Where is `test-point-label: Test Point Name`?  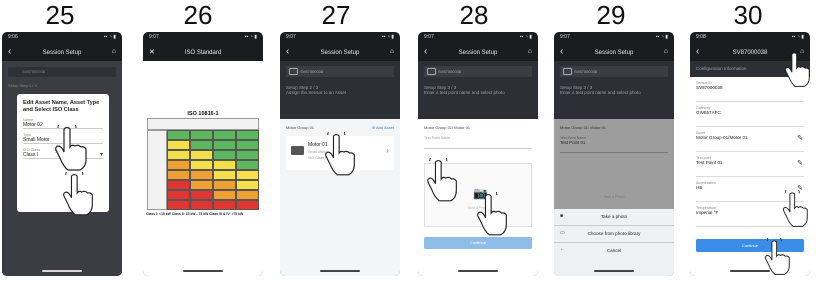 test-point-label: Test Point Name is located at coordinates (437, 138).